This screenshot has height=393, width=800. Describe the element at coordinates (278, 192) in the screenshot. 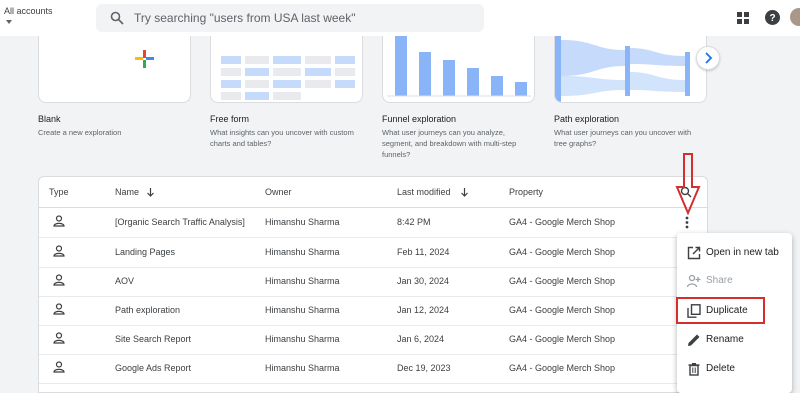

I see `column-header-owner: Owner` at that location.